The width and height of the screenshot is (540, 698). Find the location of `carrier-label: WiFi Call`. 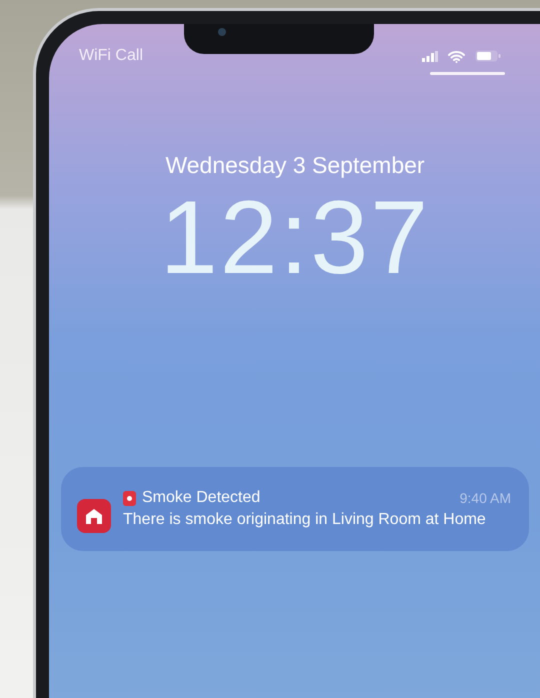

carrier-label: WiFi Call is located at coordinates (111, 56).